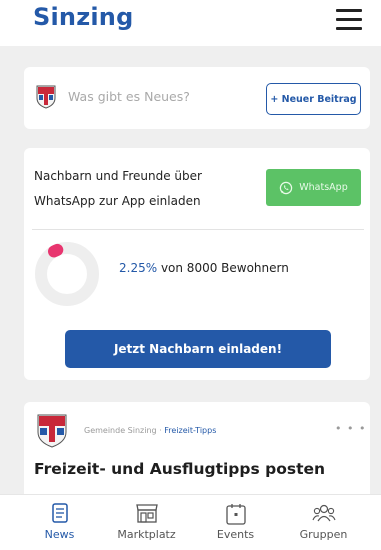  I want to click on top-bar: Sinzing, so click(190, 23).